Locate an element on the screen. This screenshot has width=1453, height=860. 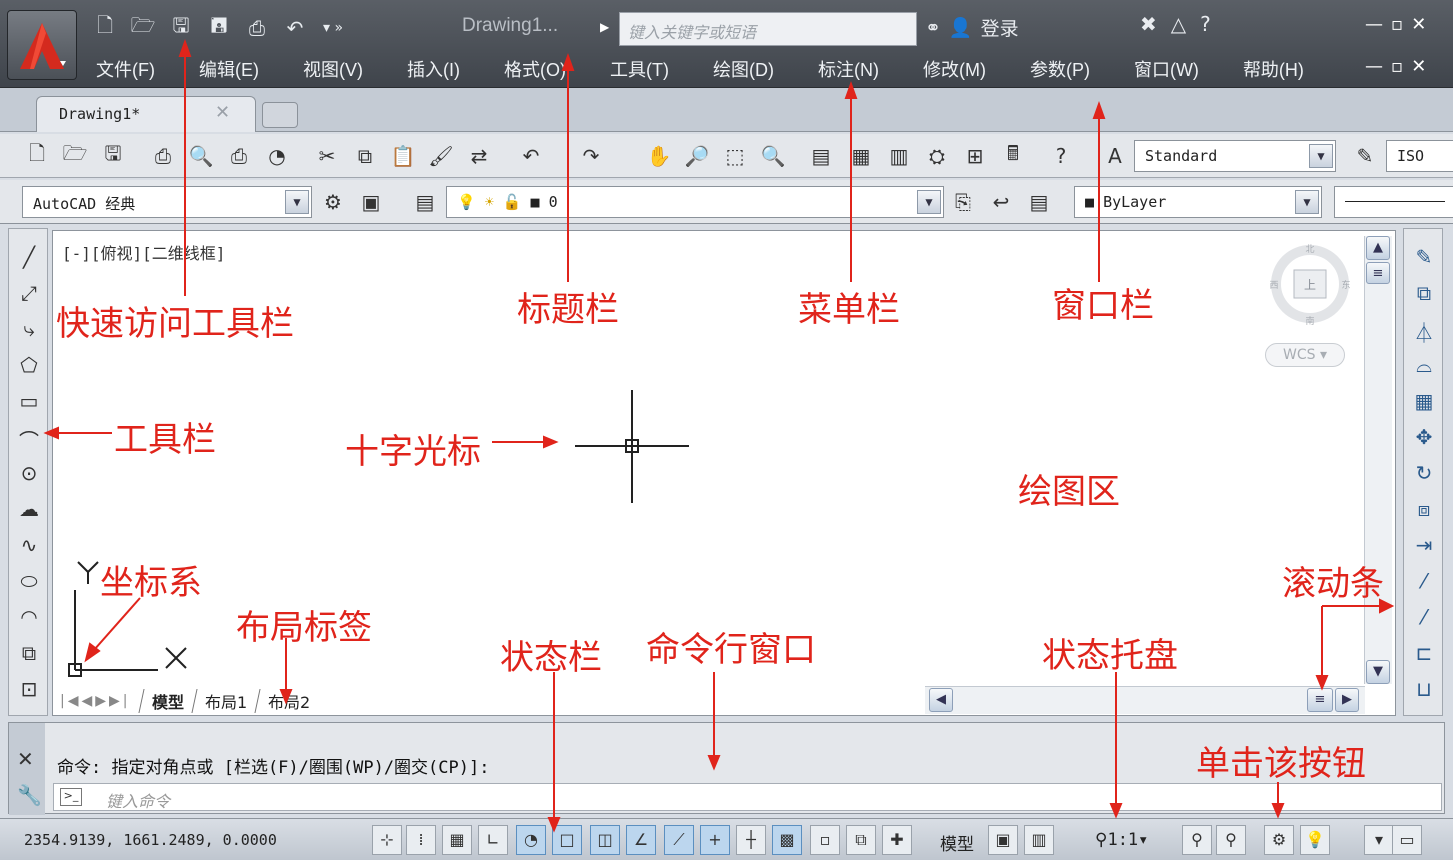
quick-properties-icon: ▫ is located at coordinates (825, 840).